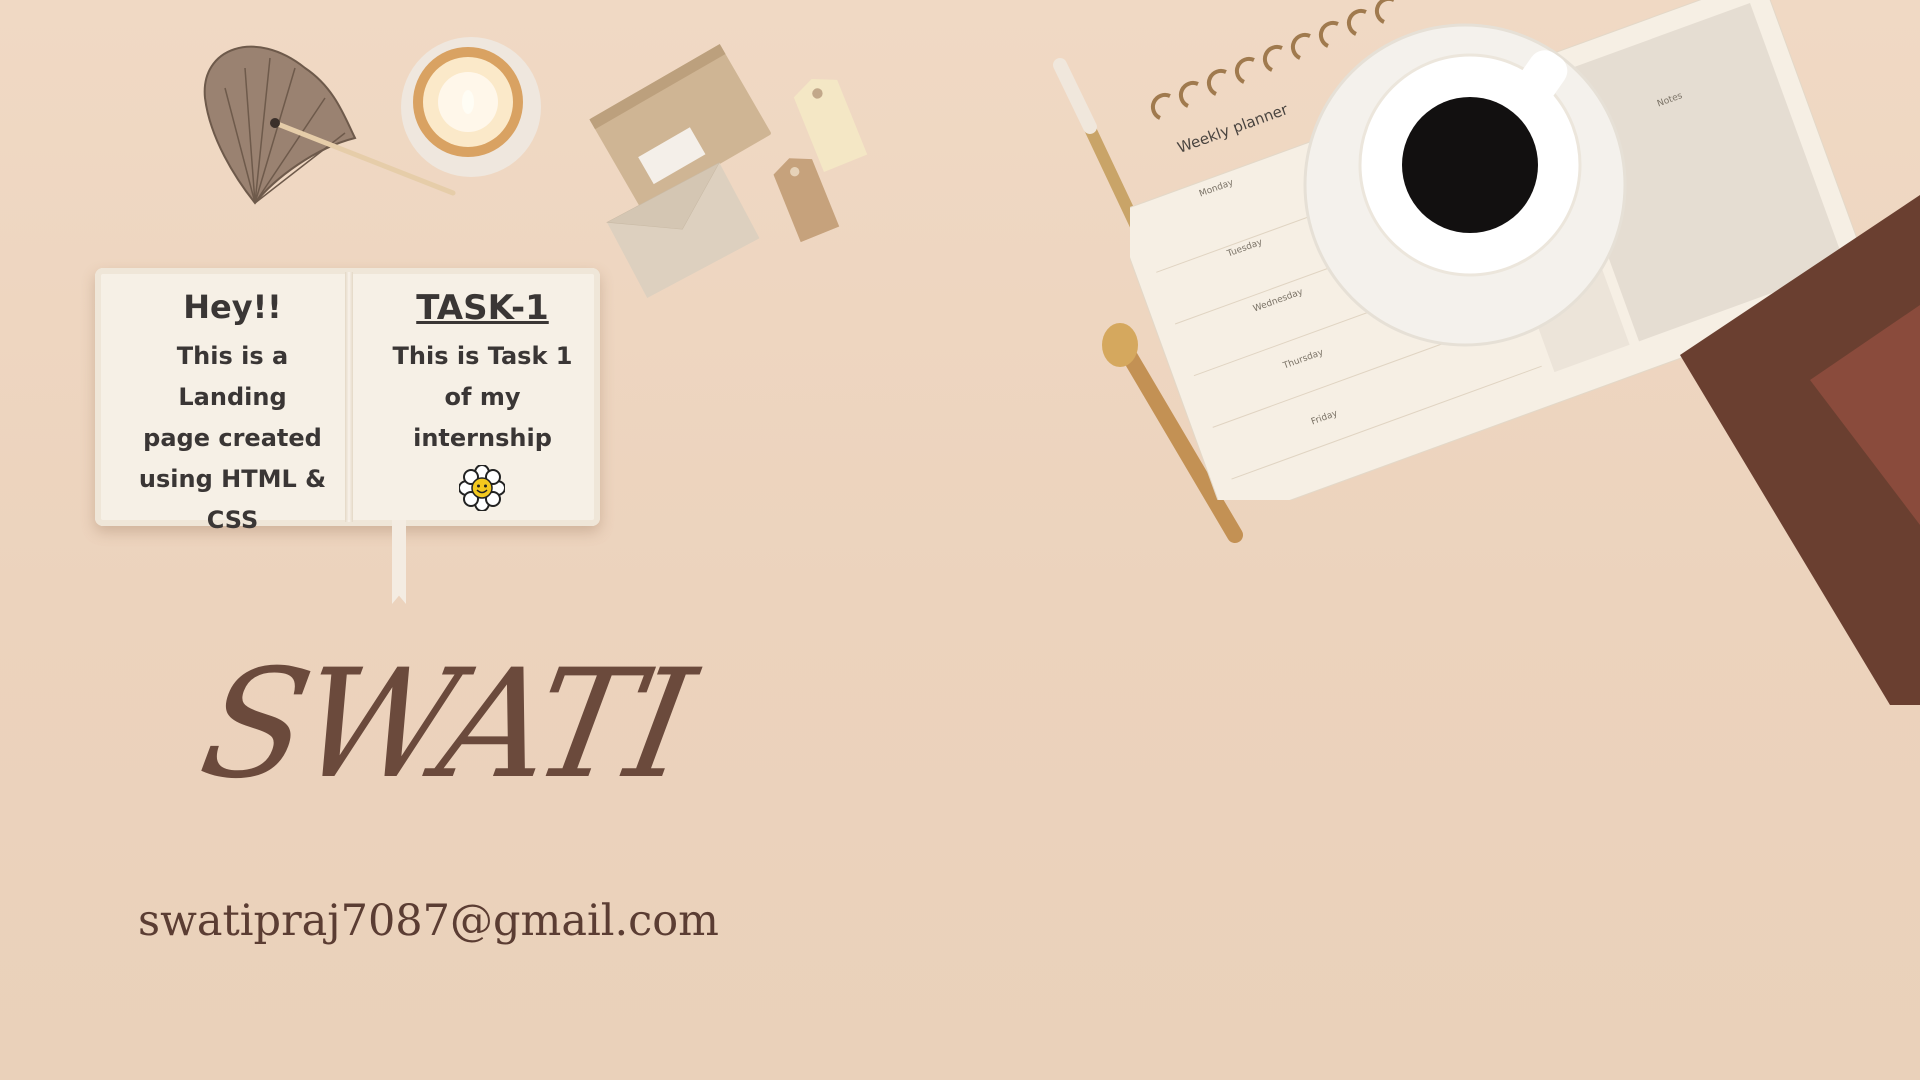 This screenshot has height=1080, width=1920. Describe the element at coordinates (471, 107) in the screenshot. I see `candle-icon` at that location.